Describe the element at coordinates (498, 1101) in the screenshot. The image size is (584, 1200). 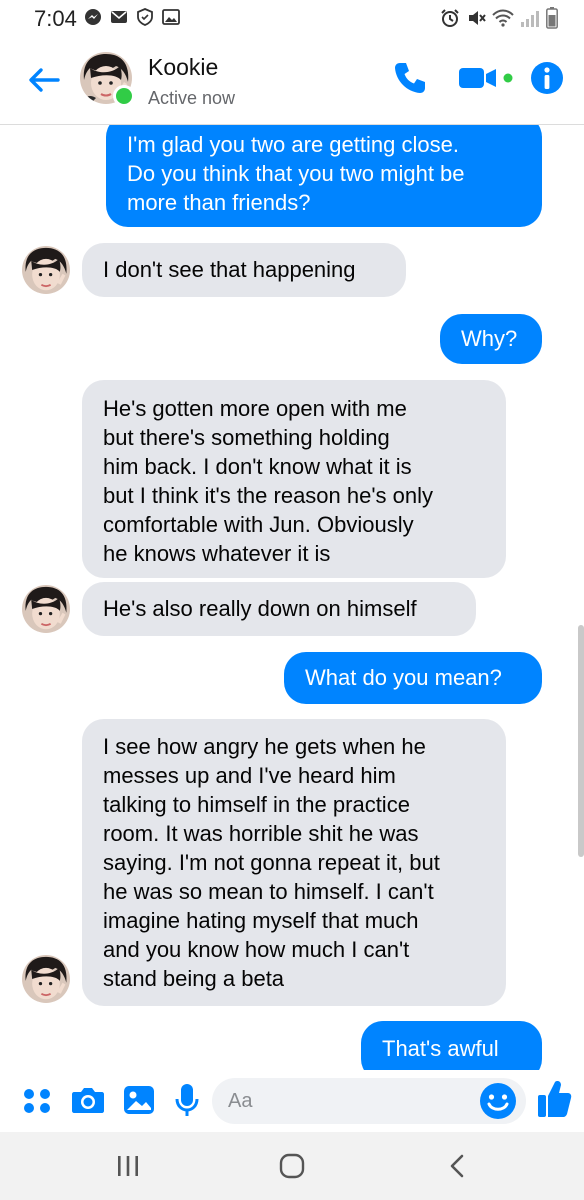
I see `emoji-icon` at that location.